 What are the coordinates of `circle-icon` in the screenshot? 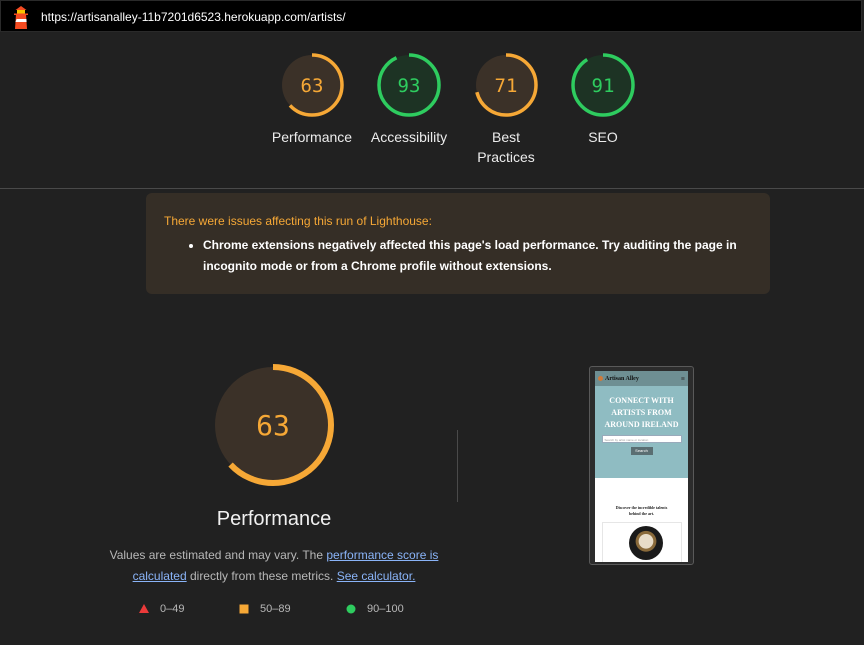 It's located at (351, 609).